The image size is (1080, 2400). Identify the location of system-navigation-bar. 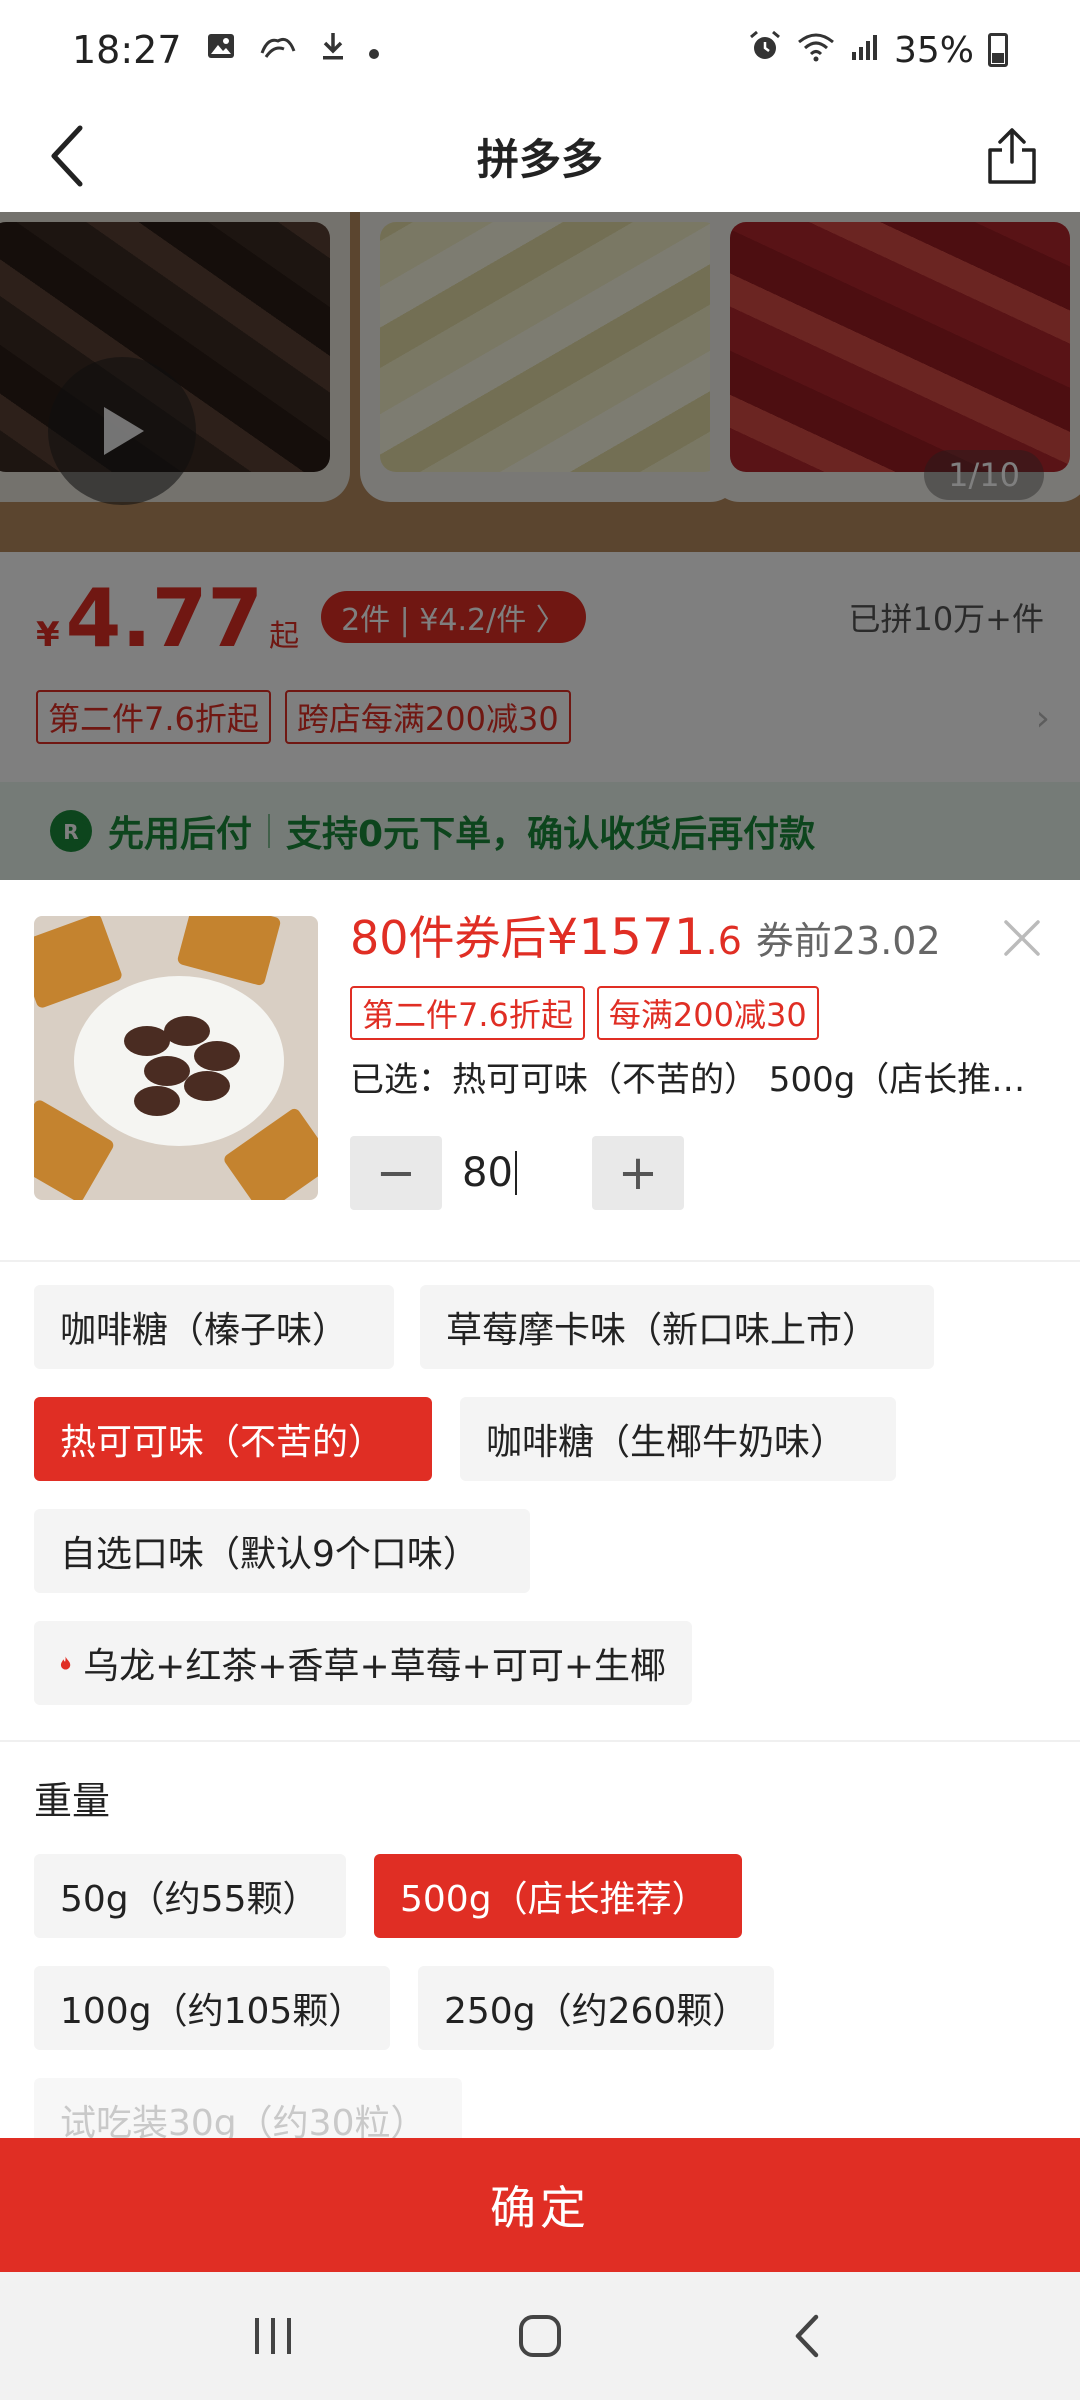
(540, 2336).